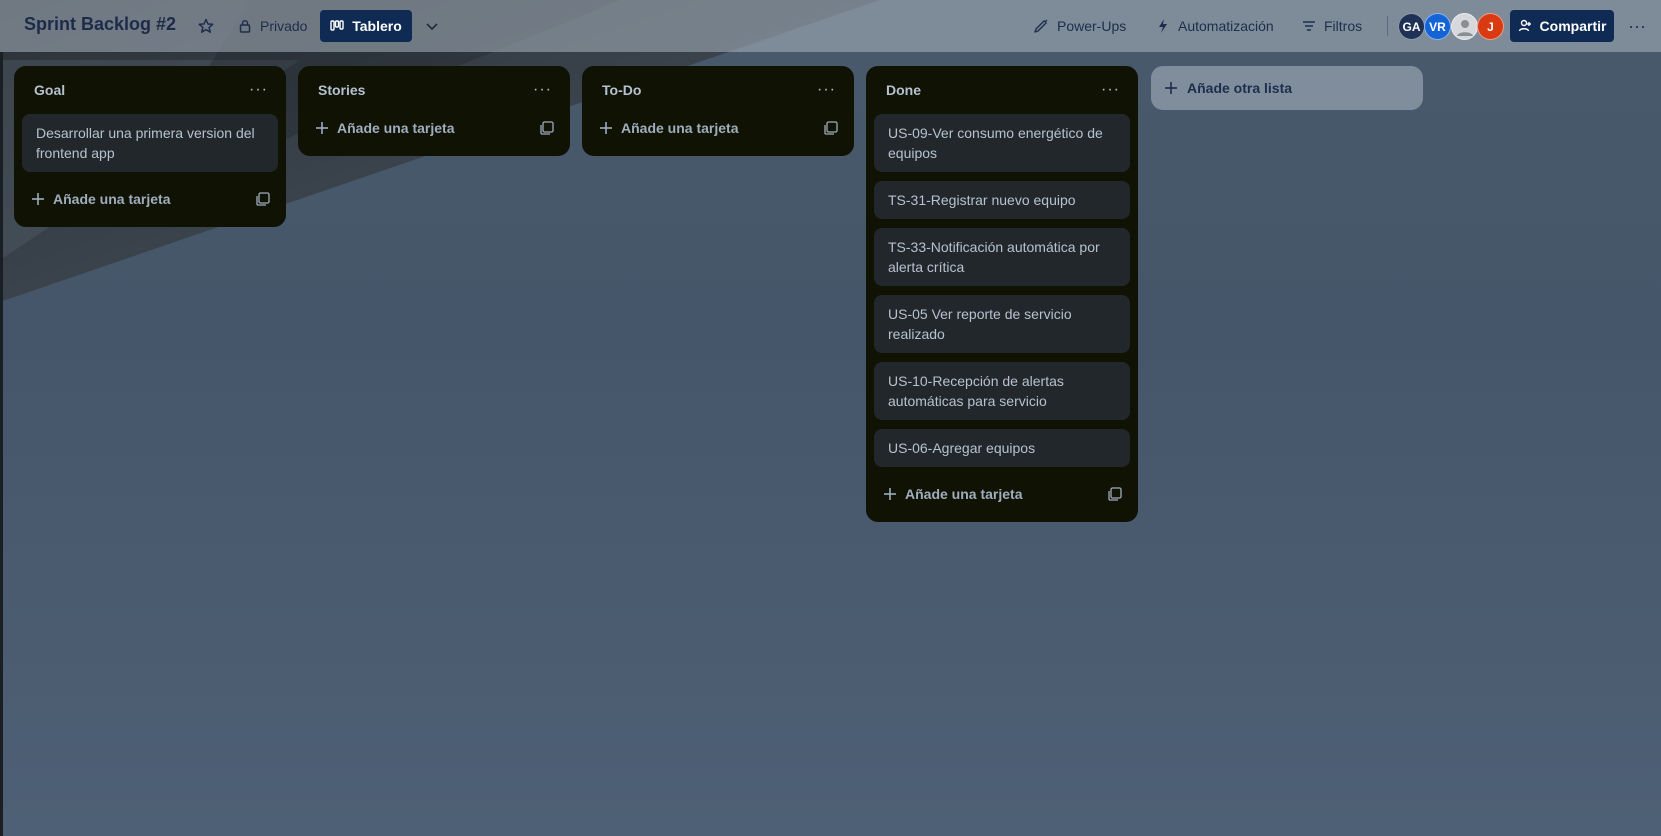 The image size is (1661, 836). I want to click on more-options-button: ···, so click(1637, 26).